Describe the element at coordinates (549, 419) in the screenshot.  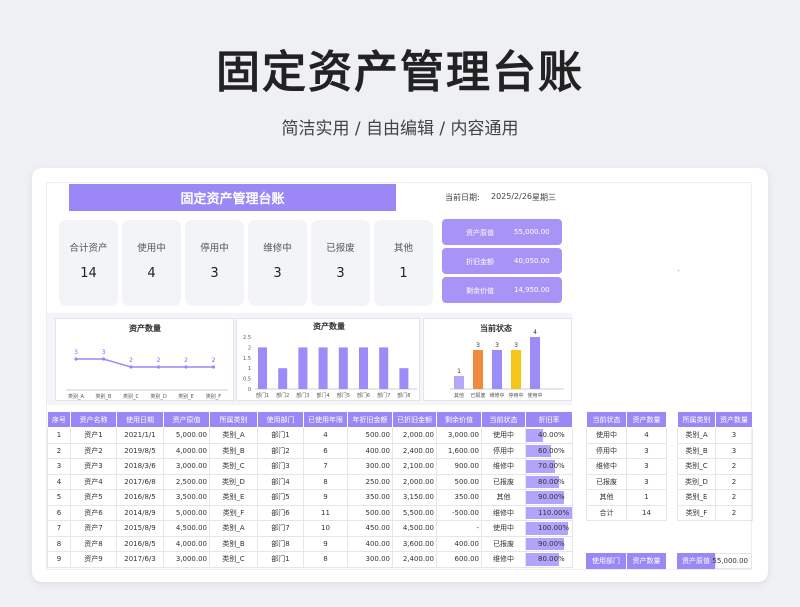
I see `column-header: 折旧率` at that location.